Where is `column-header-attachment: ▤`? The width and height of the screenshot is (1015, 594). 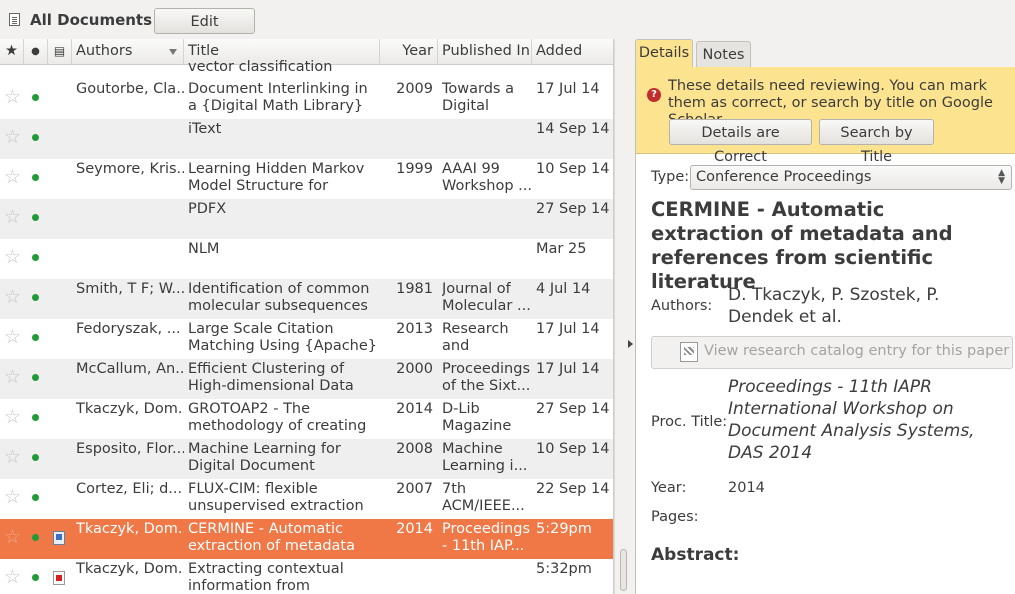
column-header-attachment: ▤ is located at coordinates (60, 51).